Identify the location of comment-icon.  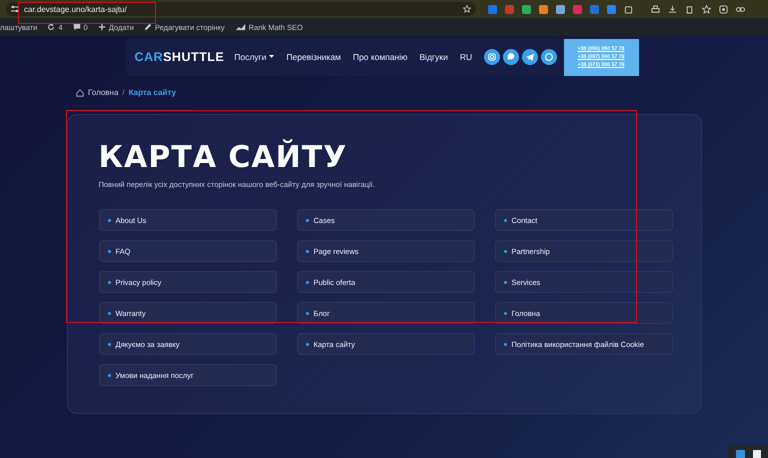
(76, 27).